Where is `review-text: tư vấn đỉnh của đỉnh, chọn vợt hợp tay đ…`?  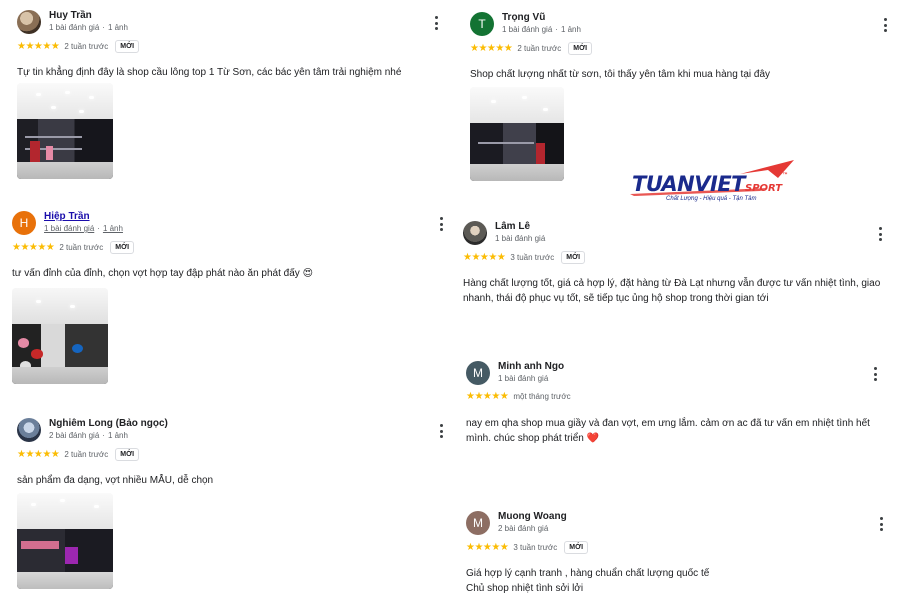 review-text: tư vấn đỉnh của đỉnh, chọn vợt hợp tay đ… is located at coordinates (162, 273).